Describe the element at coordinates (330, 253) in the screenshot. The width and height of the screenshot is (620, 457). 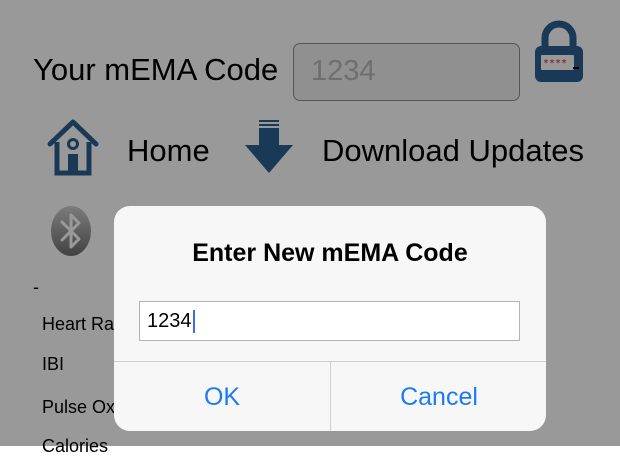
I see `dialog-title: Enter New mEMA Code` at that location.